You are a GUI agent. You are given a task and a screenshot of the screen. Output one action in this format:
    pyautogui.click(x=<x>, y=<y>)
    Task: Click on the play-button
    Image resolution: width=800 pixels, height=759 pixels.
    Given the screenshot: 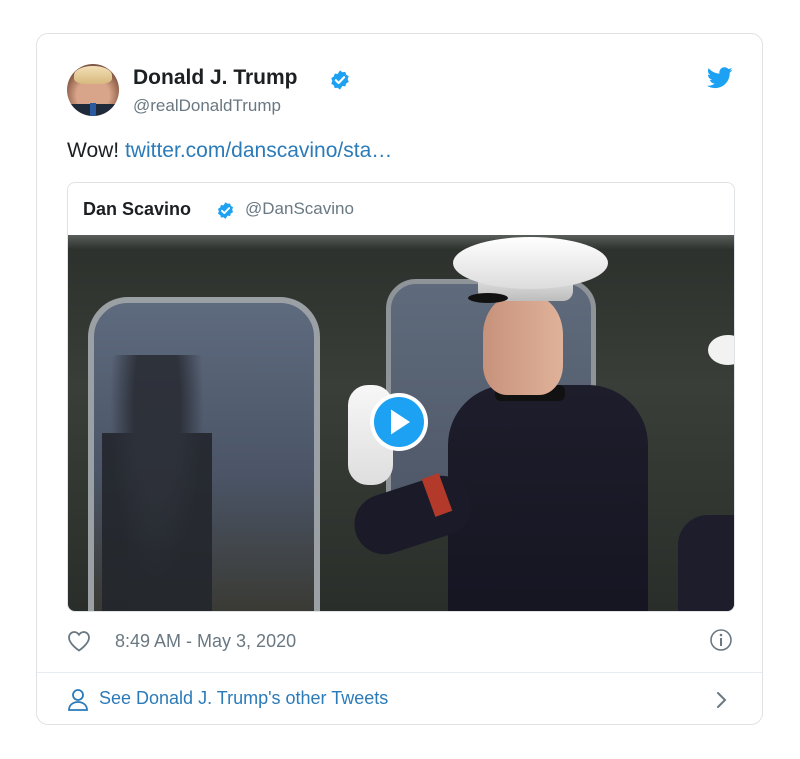 What is the action you would take?
    pyautogui.click(x=399, y=422)
    